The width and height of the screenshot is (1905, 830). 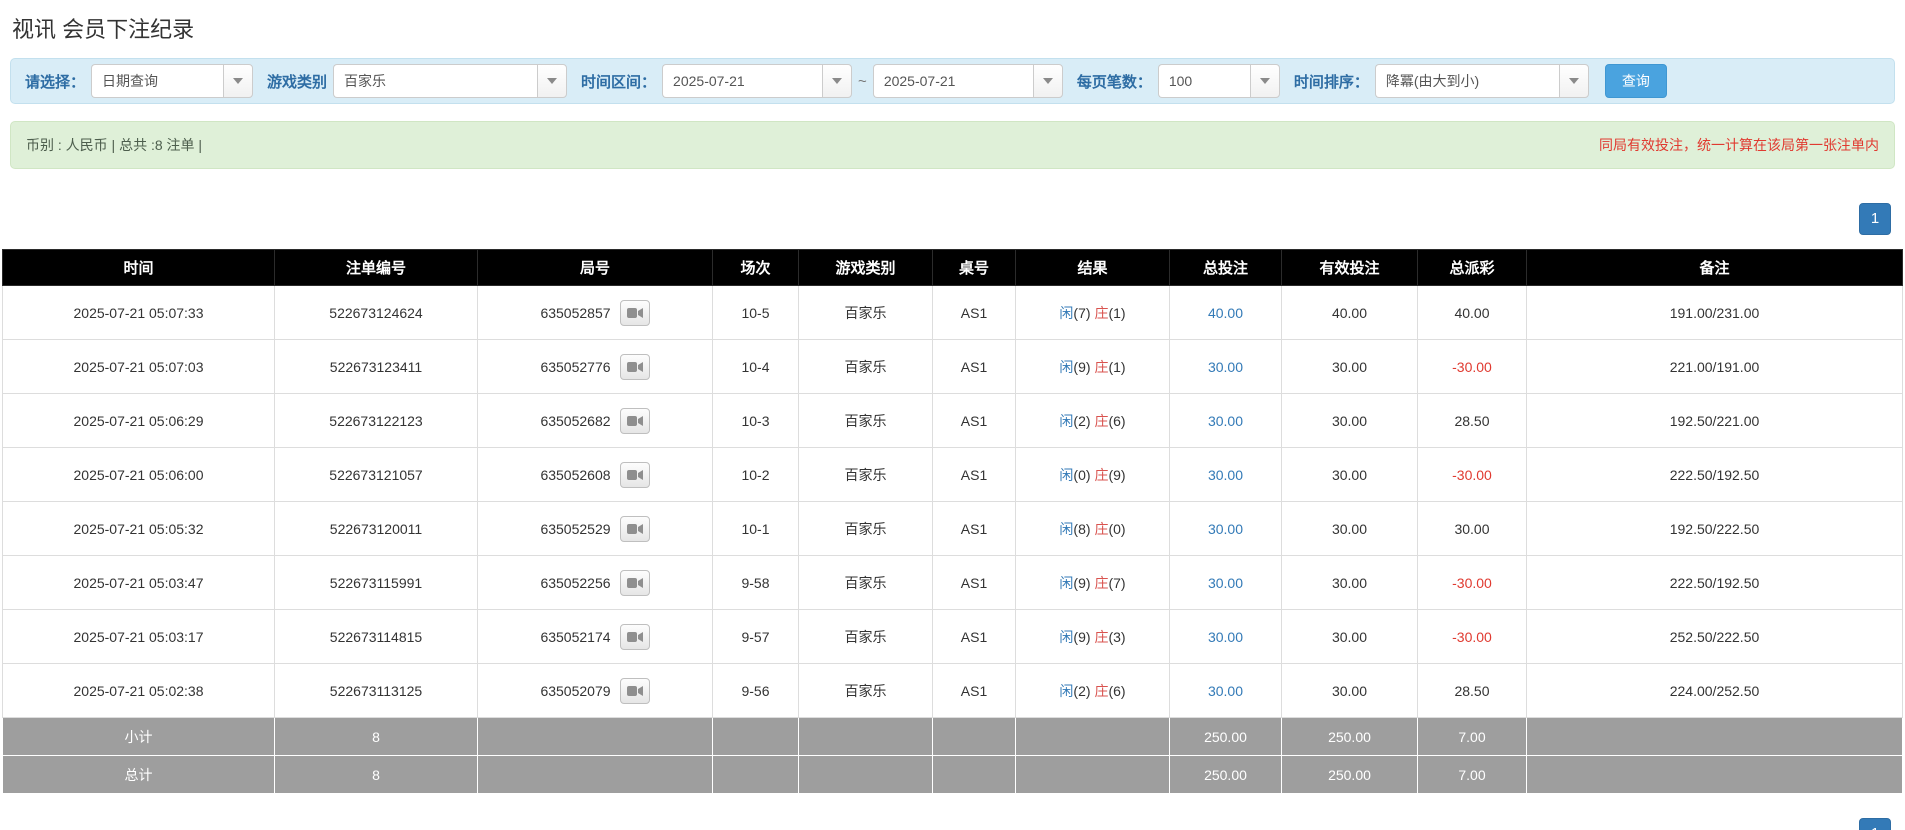 What do you see at coordinates (376, 582) in the screenshot?
I see `bet-id: 522673115991` at bounding box center [376, 582].